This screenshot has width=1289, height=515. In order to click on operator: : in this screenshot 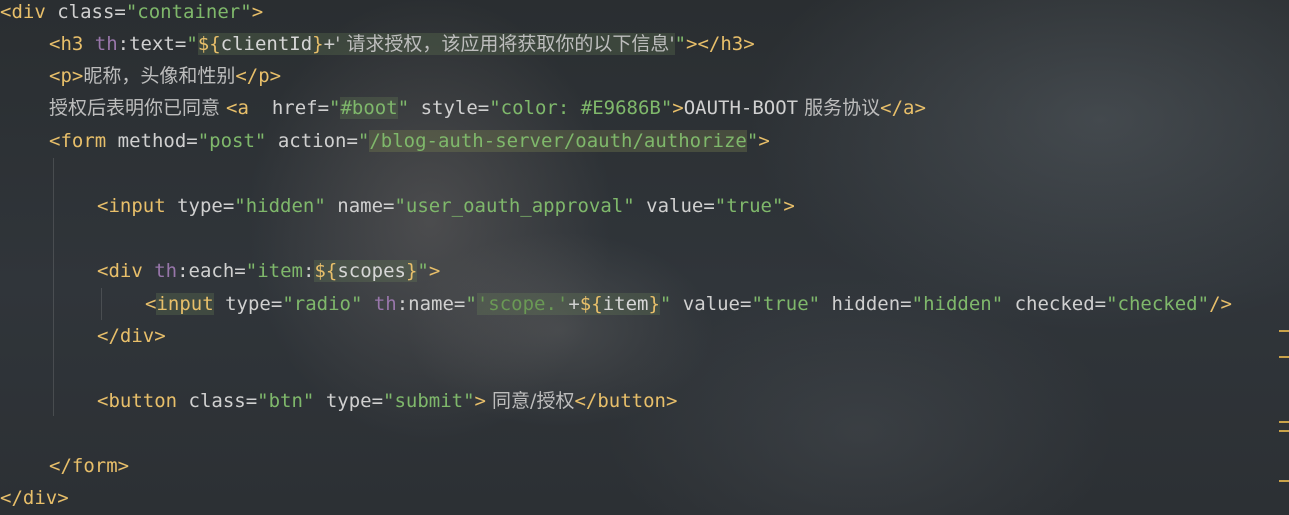, I will do `click(308, 271)`.